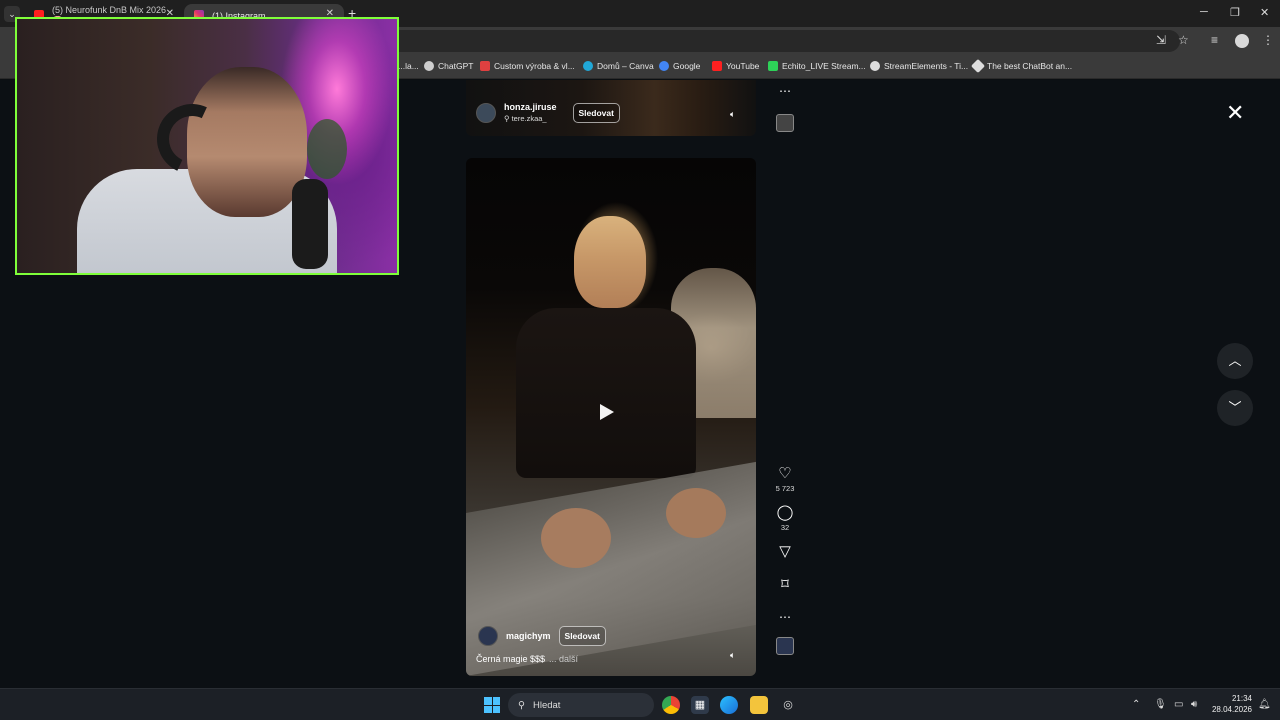 This screenshot has width=1280, height=720. I want to click on google-icon, so click(664, 66).